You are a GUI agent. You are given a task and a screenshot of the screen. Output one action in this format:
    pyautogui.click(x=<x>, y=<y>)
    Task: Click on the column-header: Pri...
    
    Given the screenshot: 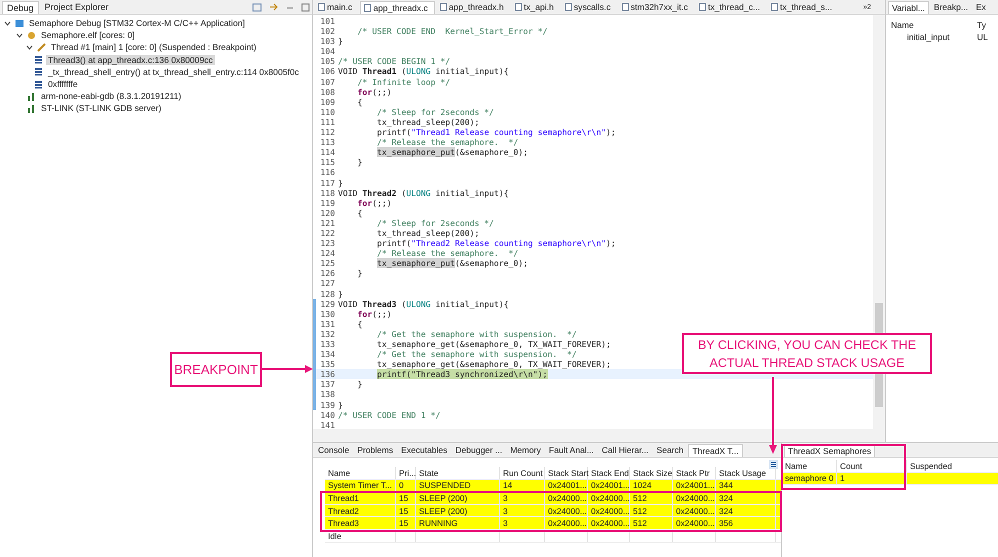 What is the action you would take?
    pyautogui.click(x=406, y=473)
    